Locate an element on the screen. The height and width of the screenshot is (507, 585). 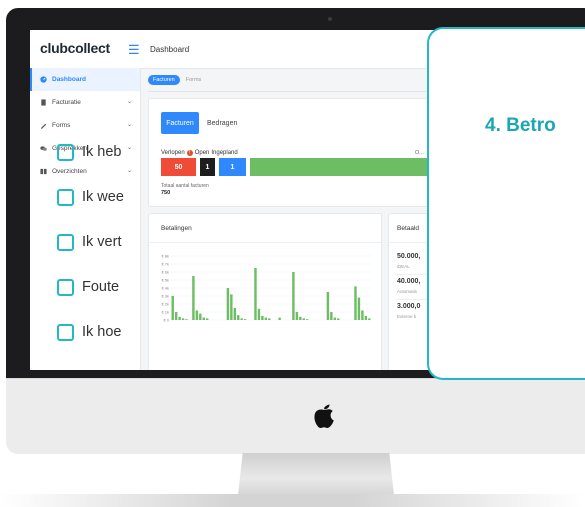
status-legend: Verlopen ! Open Ingepland is located at coordinates (199, 153).